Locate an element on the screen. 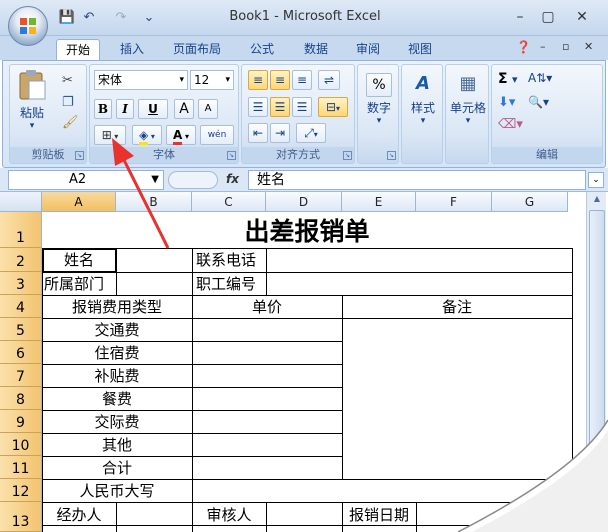 The image size is (608, 532). column-header-a: A is located at coordinates (79, 202).